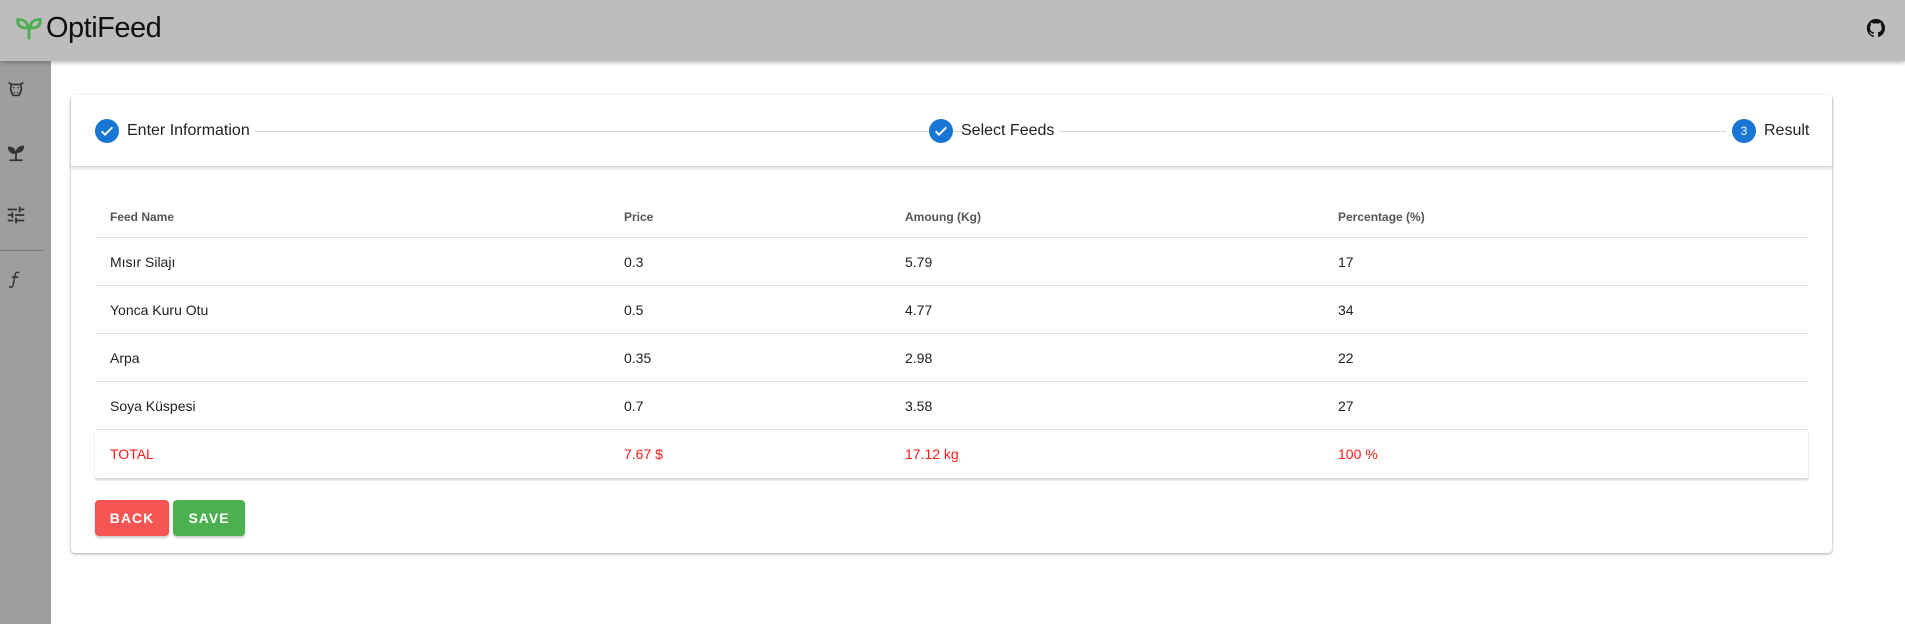 The image size is (1905, 624). Describe the element at coordinates (104, 27) in the screenshot. I see `app-title: OptiFeed` at that location.